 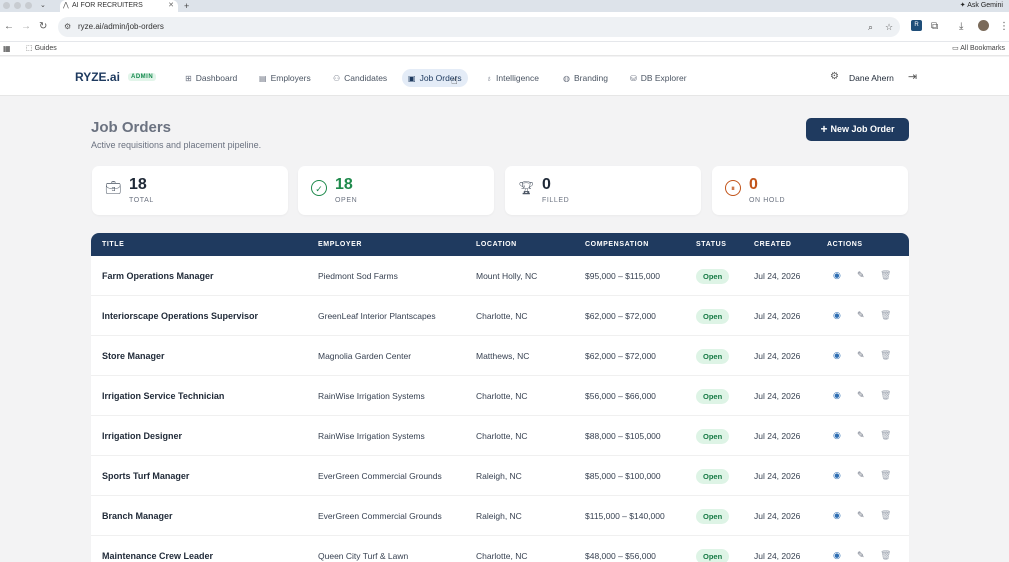 I want to click on location: Raleigh, NC, so click(x=499, y=516).